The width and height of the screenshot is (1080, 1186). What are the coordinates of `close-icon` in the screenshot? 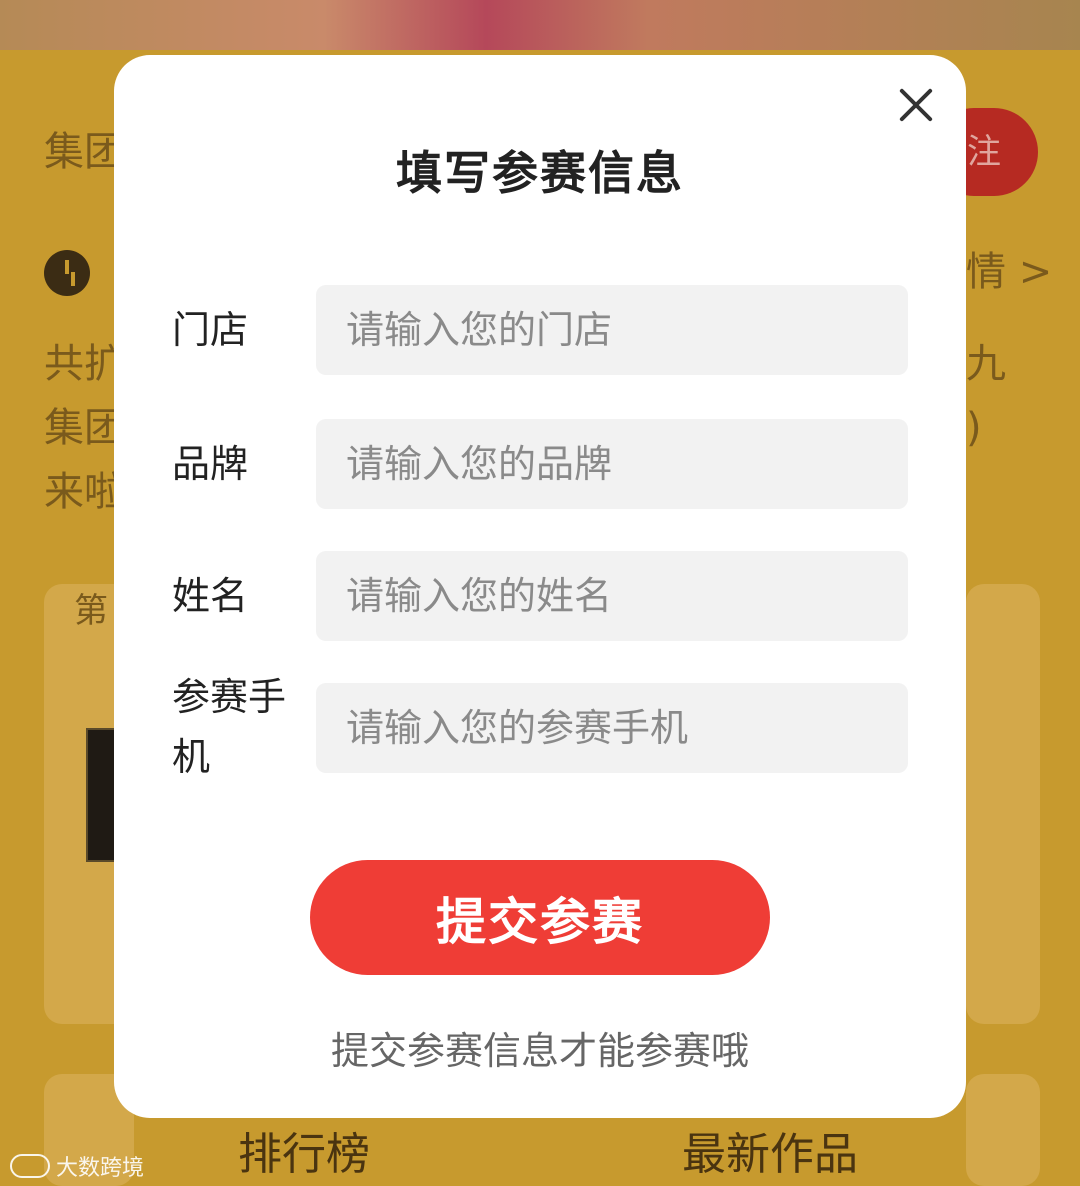 It's located at (916, 105).